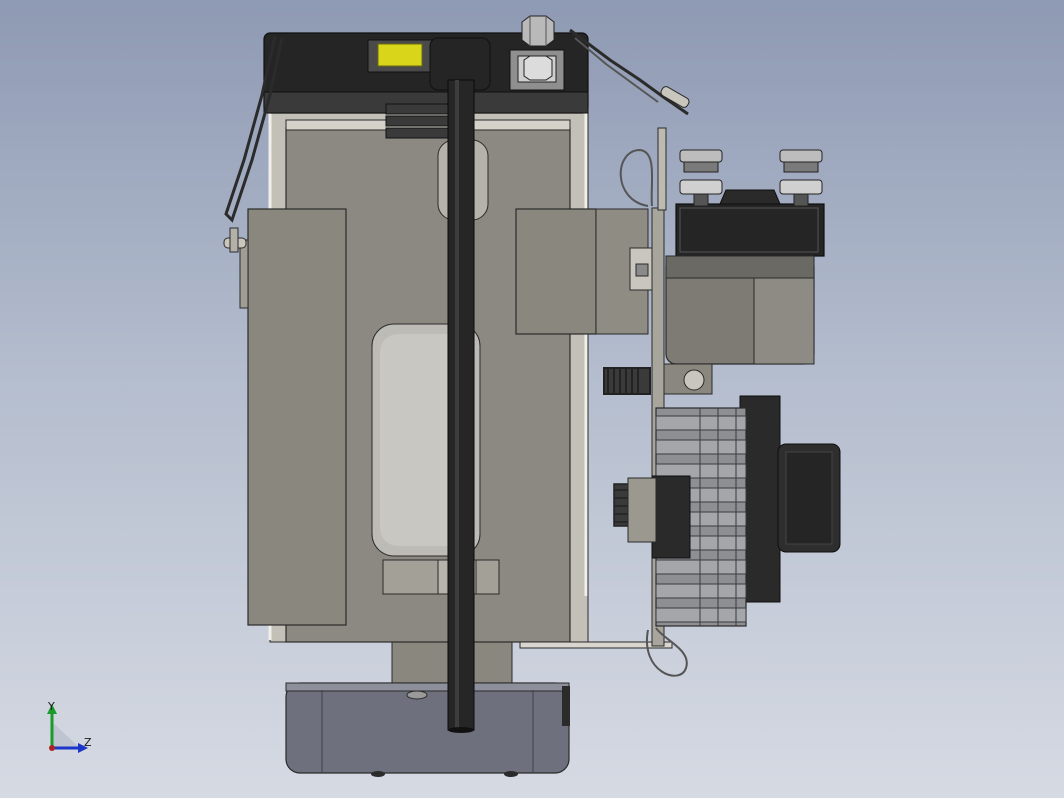  Describe the element at coordinates (627, 381) in the screenshot. I see `spring-icon` at that location.